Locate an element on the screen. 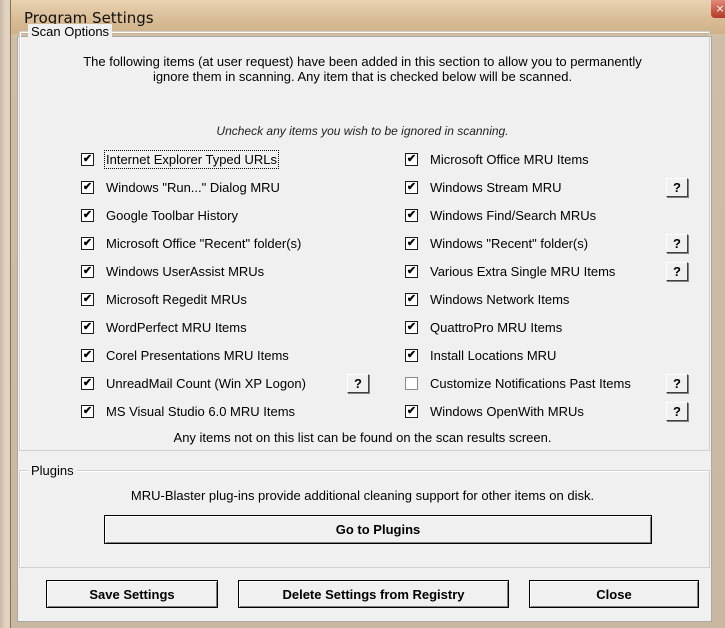 The image size is (725, 628). help-windows-recent-button: ? is located at coordinates (677, 243).